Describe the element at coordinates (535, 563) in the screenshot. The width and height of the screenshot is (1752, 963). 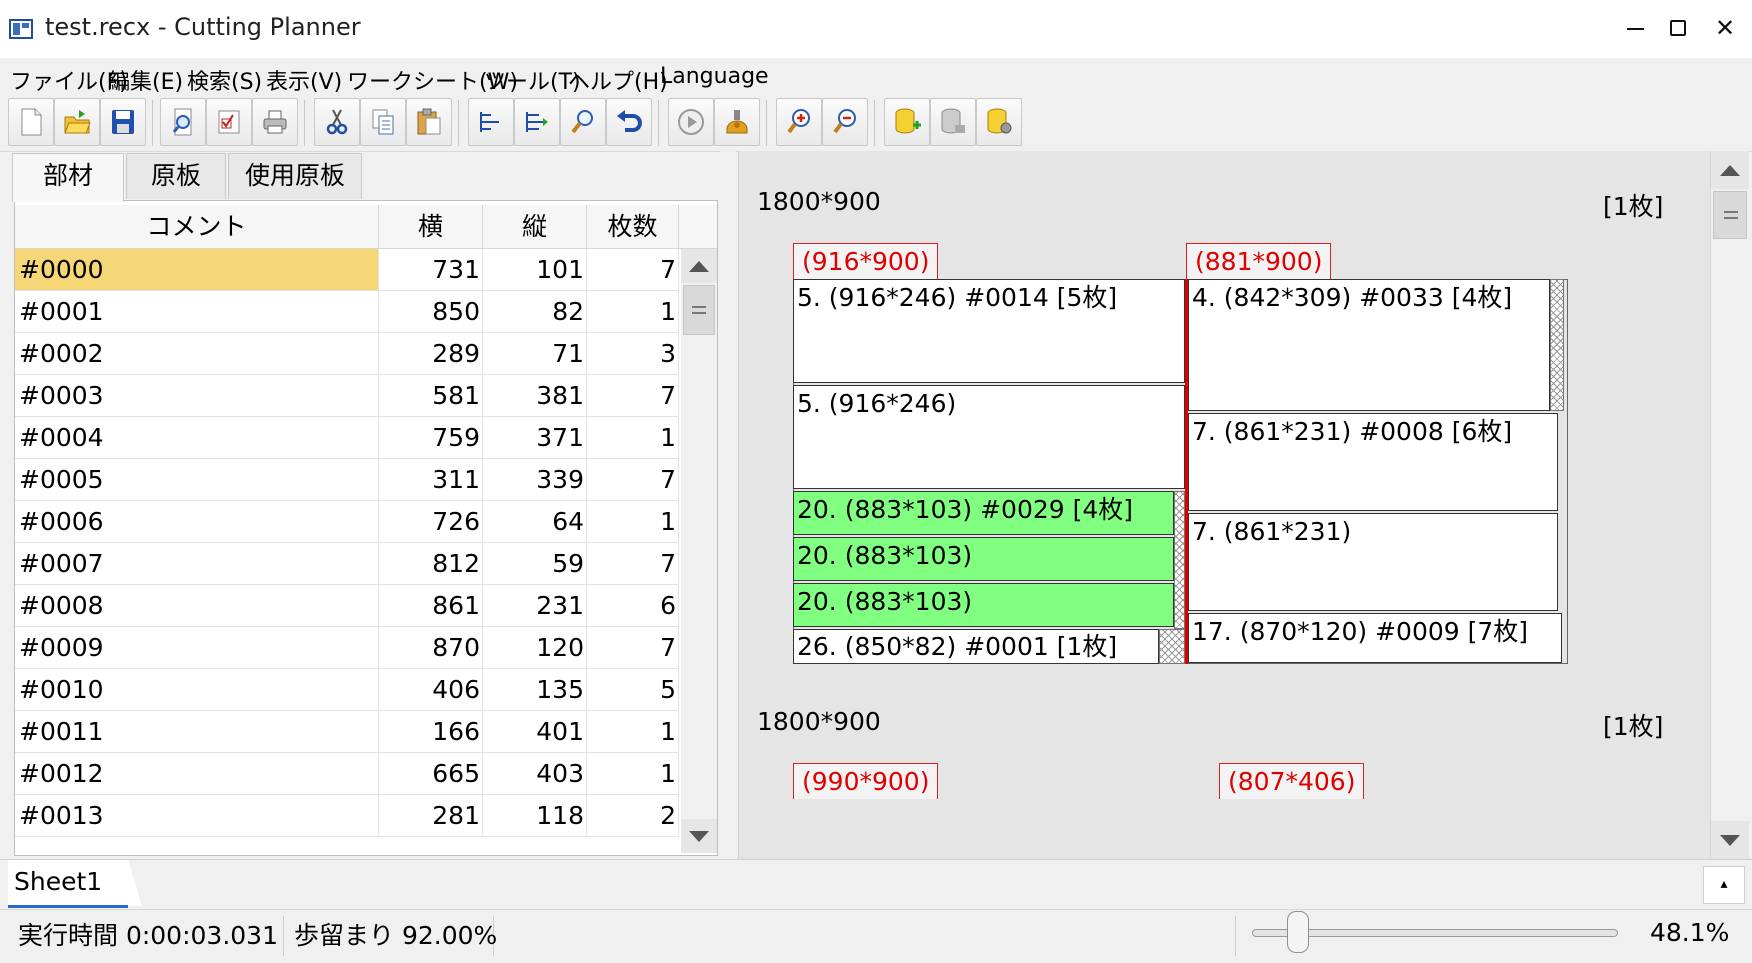
I see `cell-height: 59` at that location.